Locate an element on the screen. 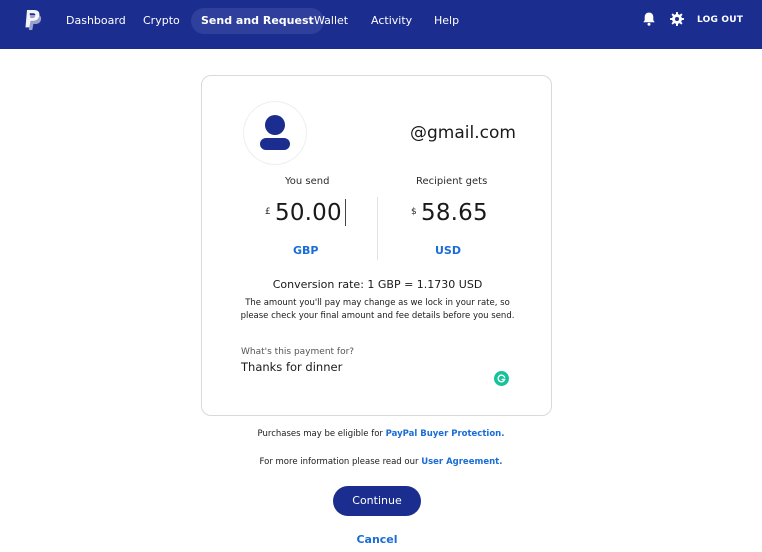 This screenshot has height=552, width=762. send-amount-input: 50.00 is located at coordinates (308, 213).